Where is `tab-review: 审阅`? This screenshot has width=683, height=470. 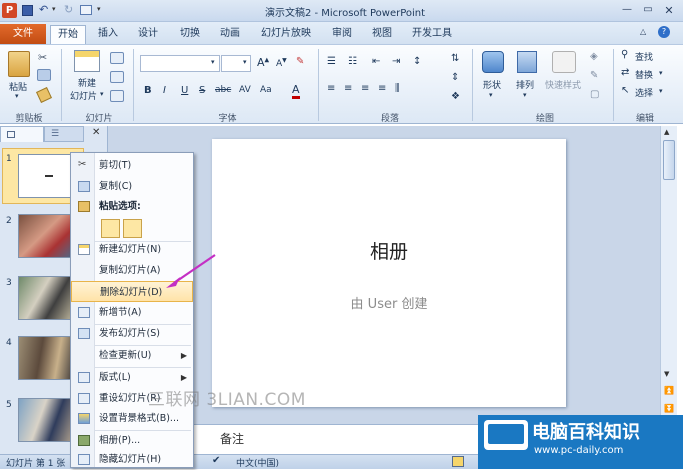 tab-review: 审阅 is located at coordinates (342, 34).